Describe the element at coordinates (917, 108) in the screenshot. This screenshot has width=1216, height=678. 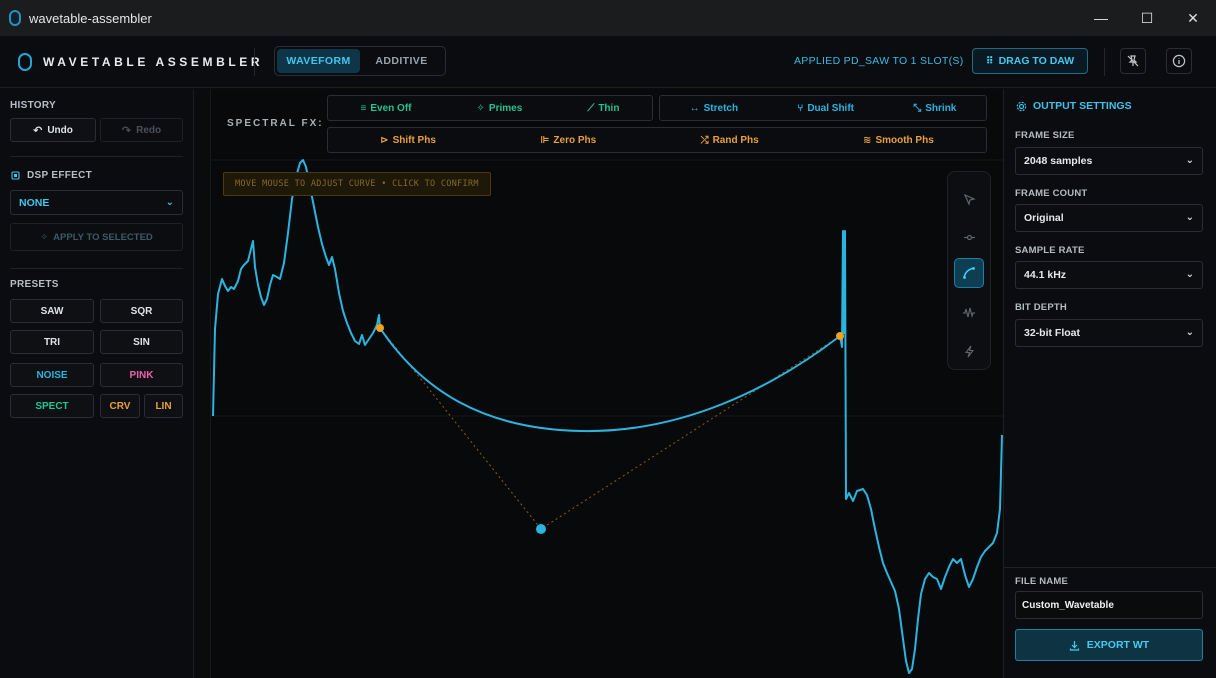
I see `shrink-icon: ⤡` at that location.